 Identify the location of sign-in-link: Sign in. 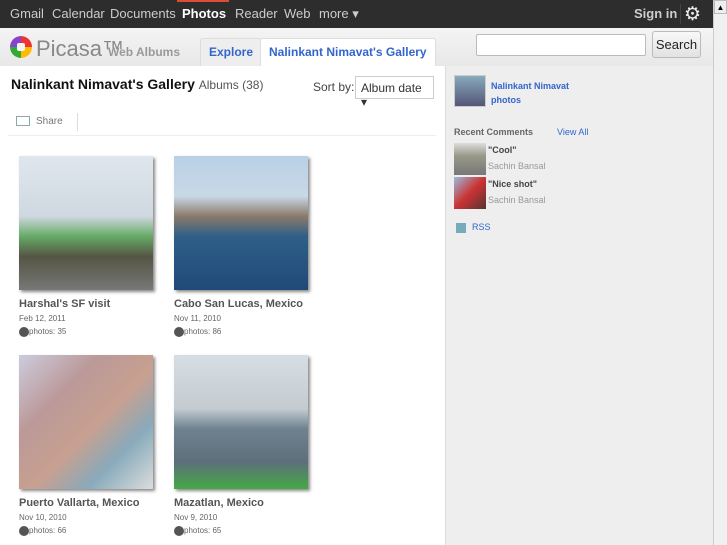
(655, 13).